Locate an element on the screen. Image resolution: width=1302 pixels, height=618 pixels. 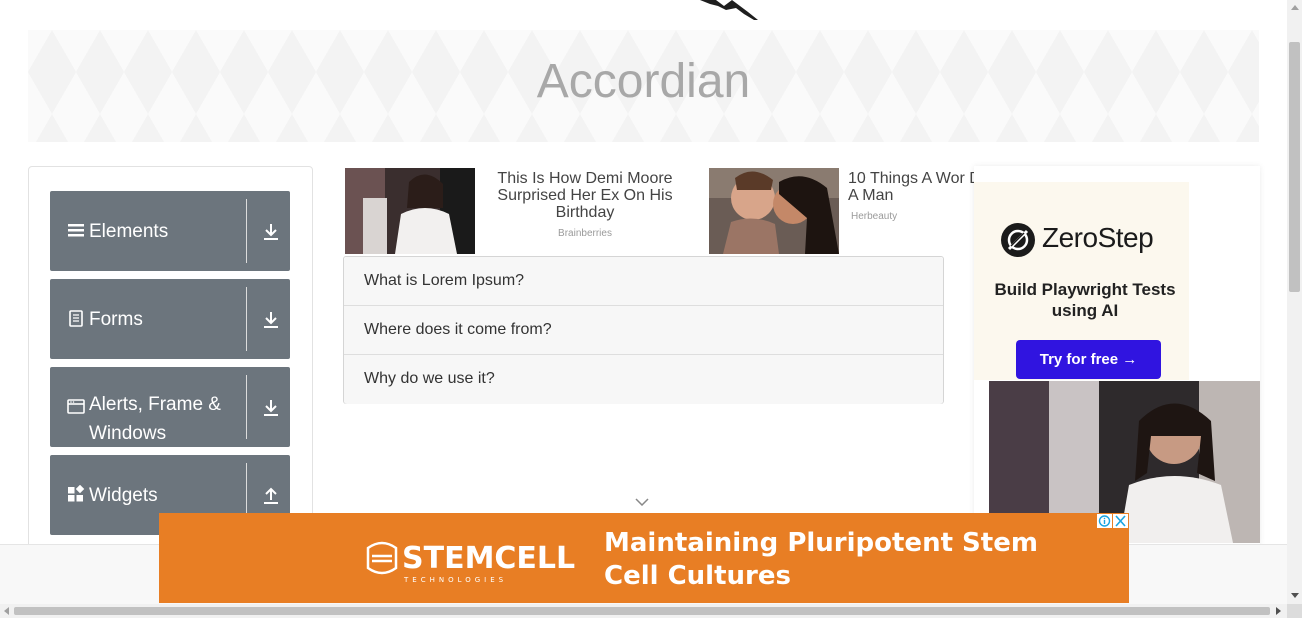
document-icon is located at coordinates (76, 318).